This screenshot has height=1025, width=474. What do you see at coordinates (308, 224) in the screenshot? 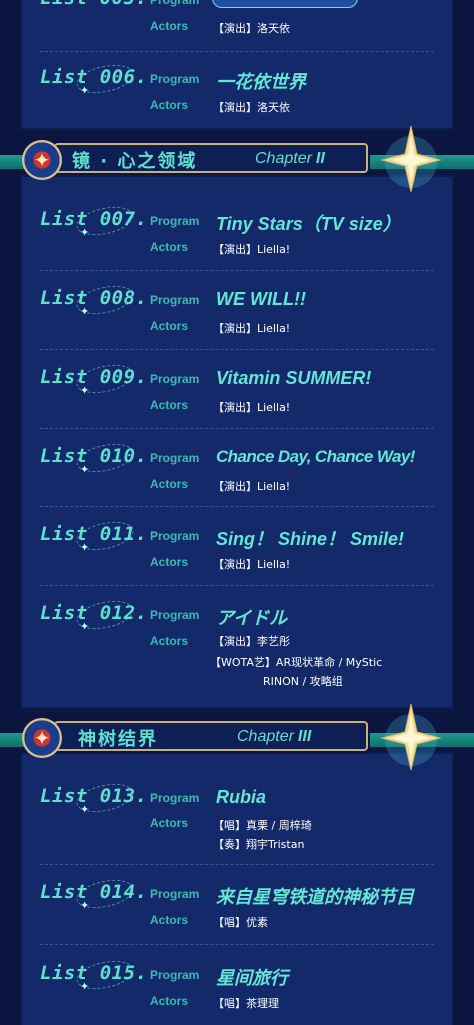
I see `song-title: Tiny Stars（TV size）` at bounding box center [308, 224].